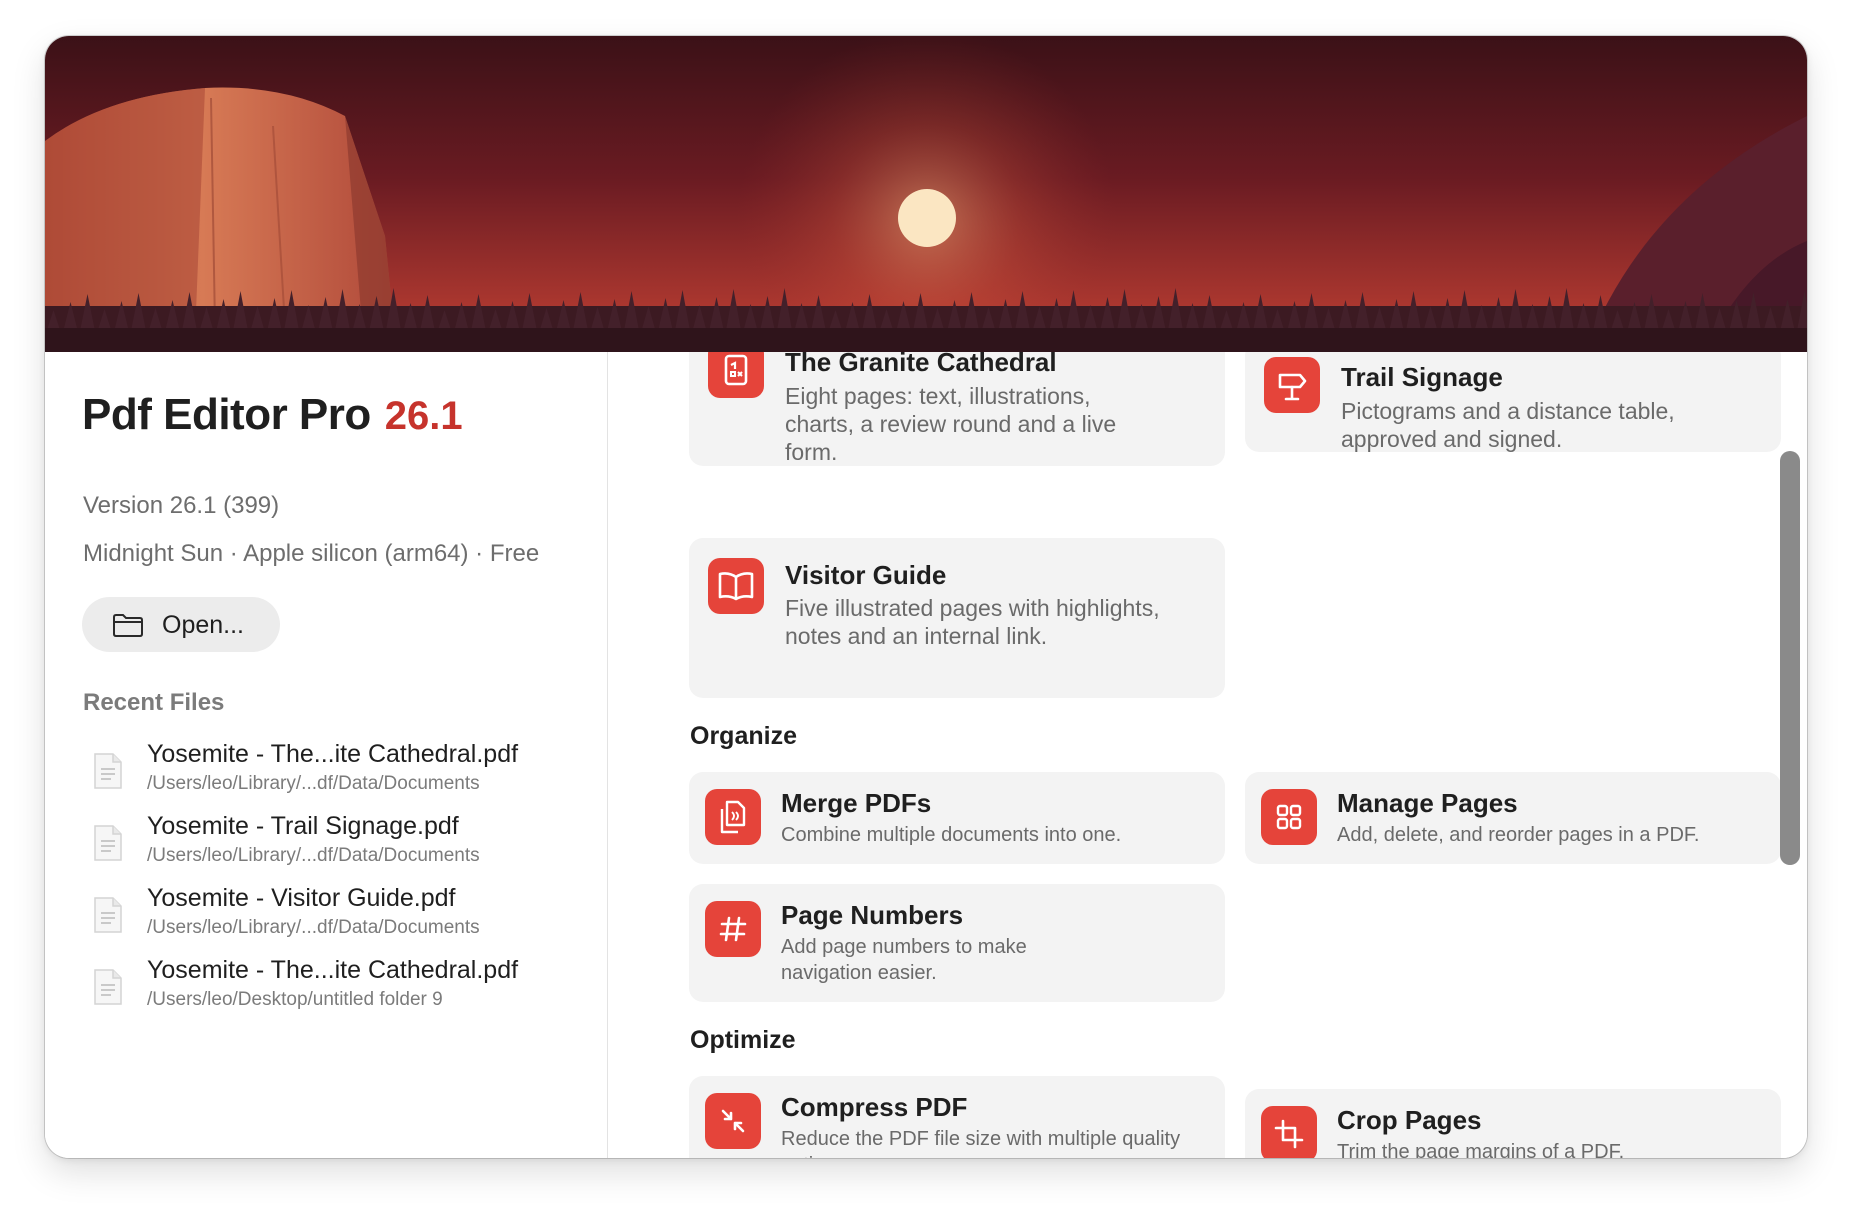 The image size is (1852, 1212). I want to click on document-form-icon, so click(736, 375).